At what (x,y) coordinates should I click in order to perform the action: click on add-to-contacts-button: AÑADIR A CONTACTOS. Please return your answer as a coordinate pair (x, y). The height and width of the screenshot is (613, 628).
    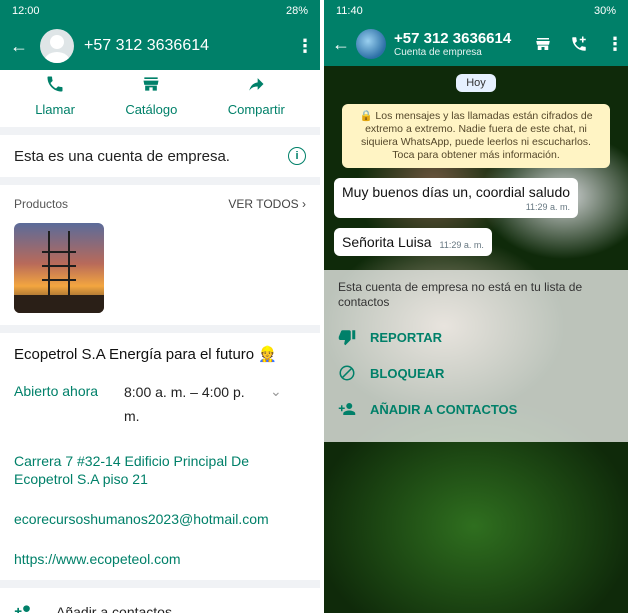
    Looking at the image, I should click on (476, 409).